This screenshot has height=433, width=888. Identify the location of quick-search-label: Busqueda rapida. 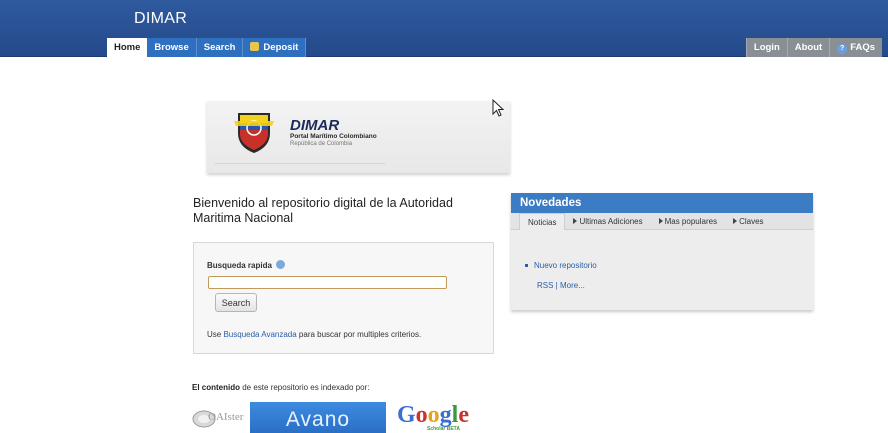
(239, 265).